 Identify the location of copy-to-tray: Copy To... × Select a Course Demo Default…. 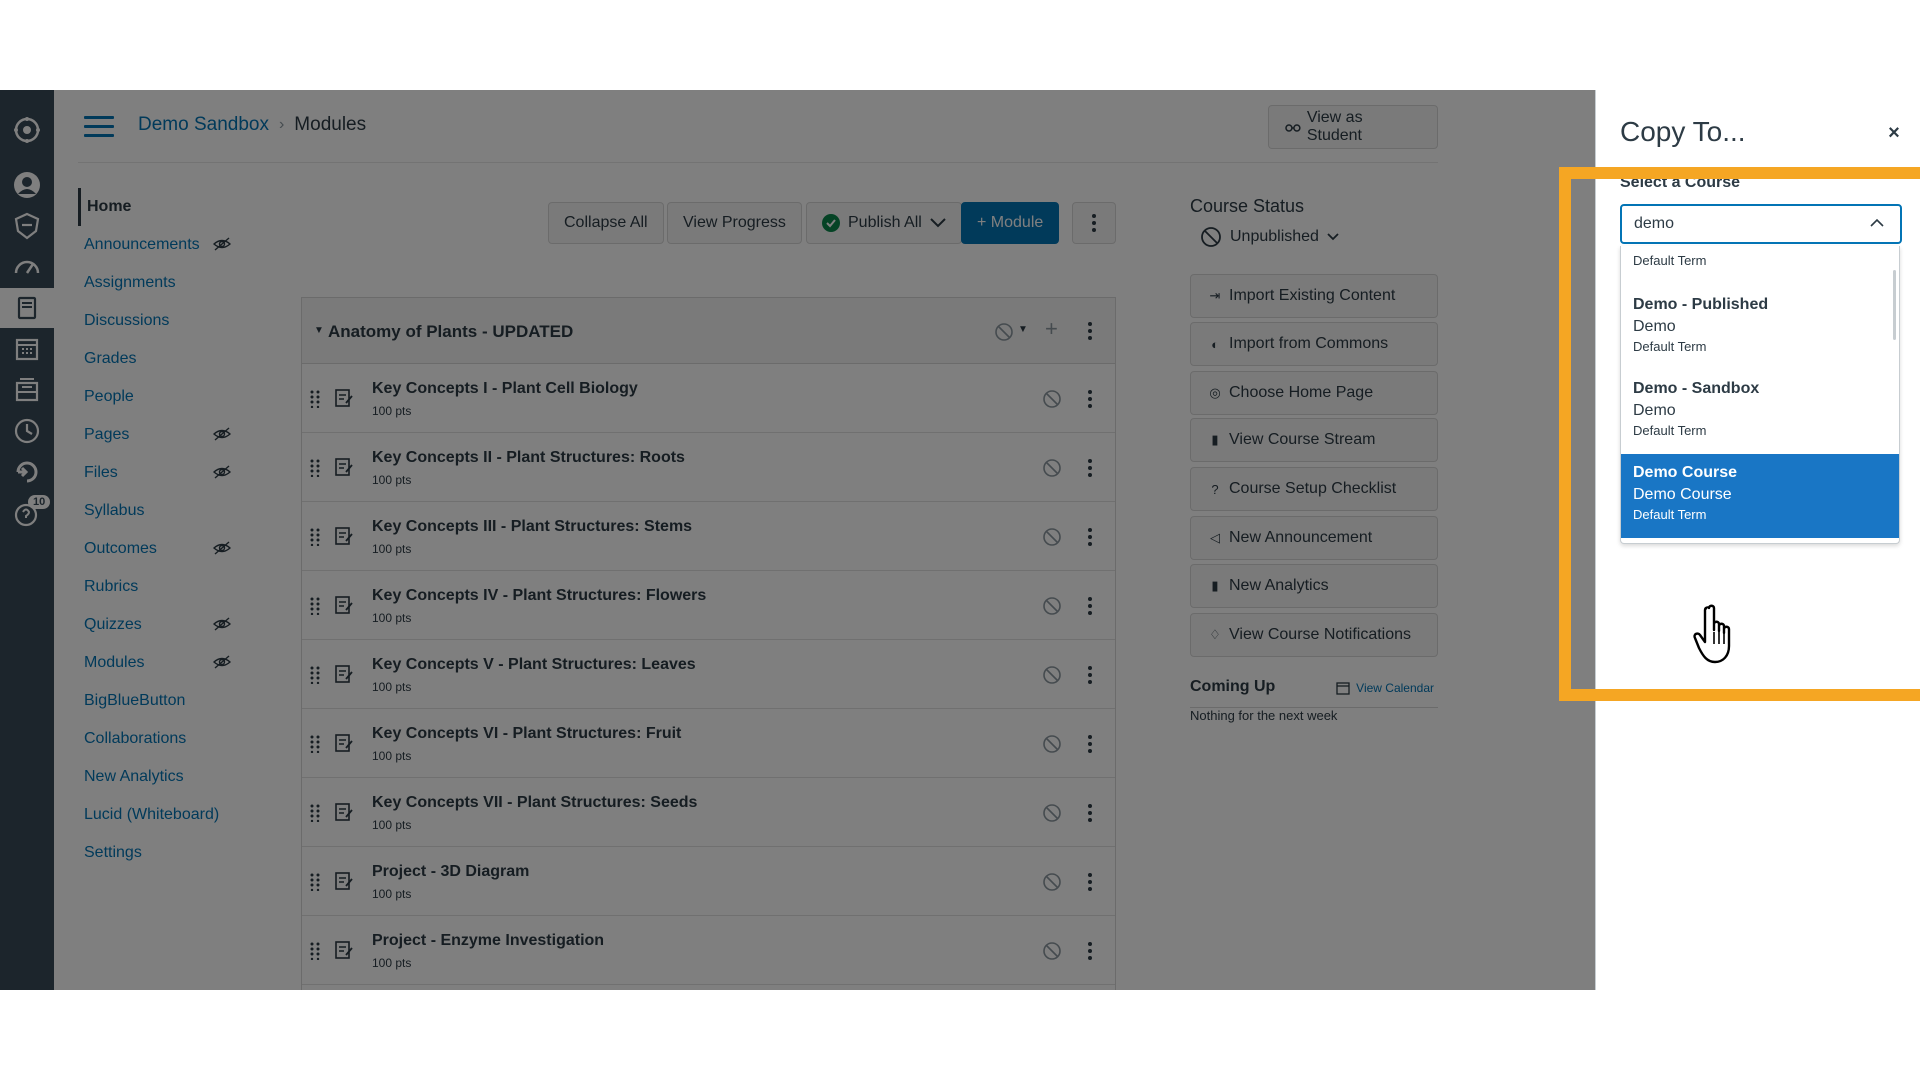
(1757, 540).